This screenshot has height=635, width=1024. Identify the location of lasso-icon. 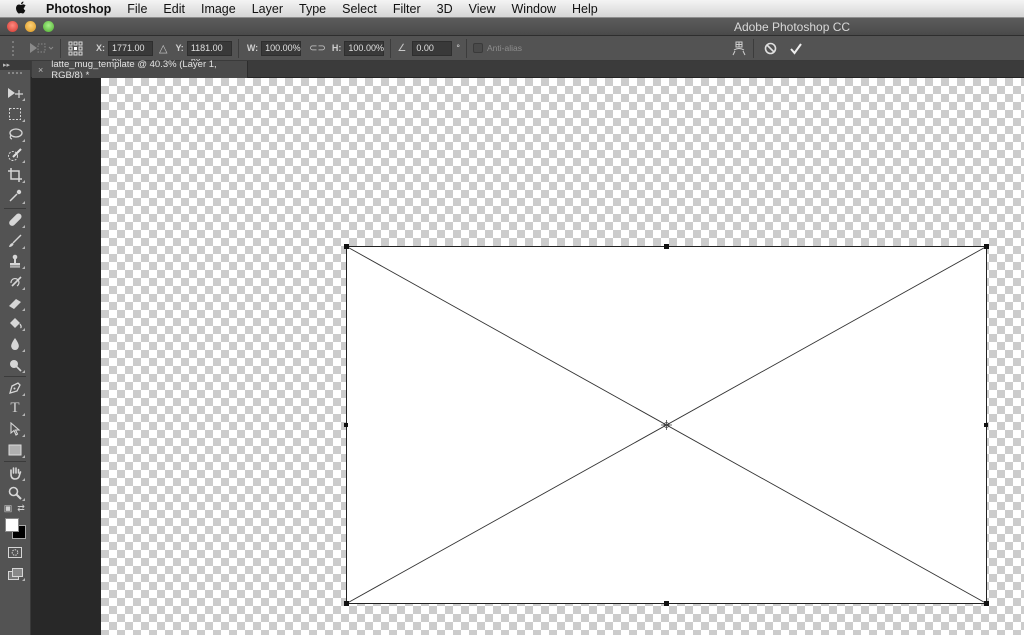
(16, 134).